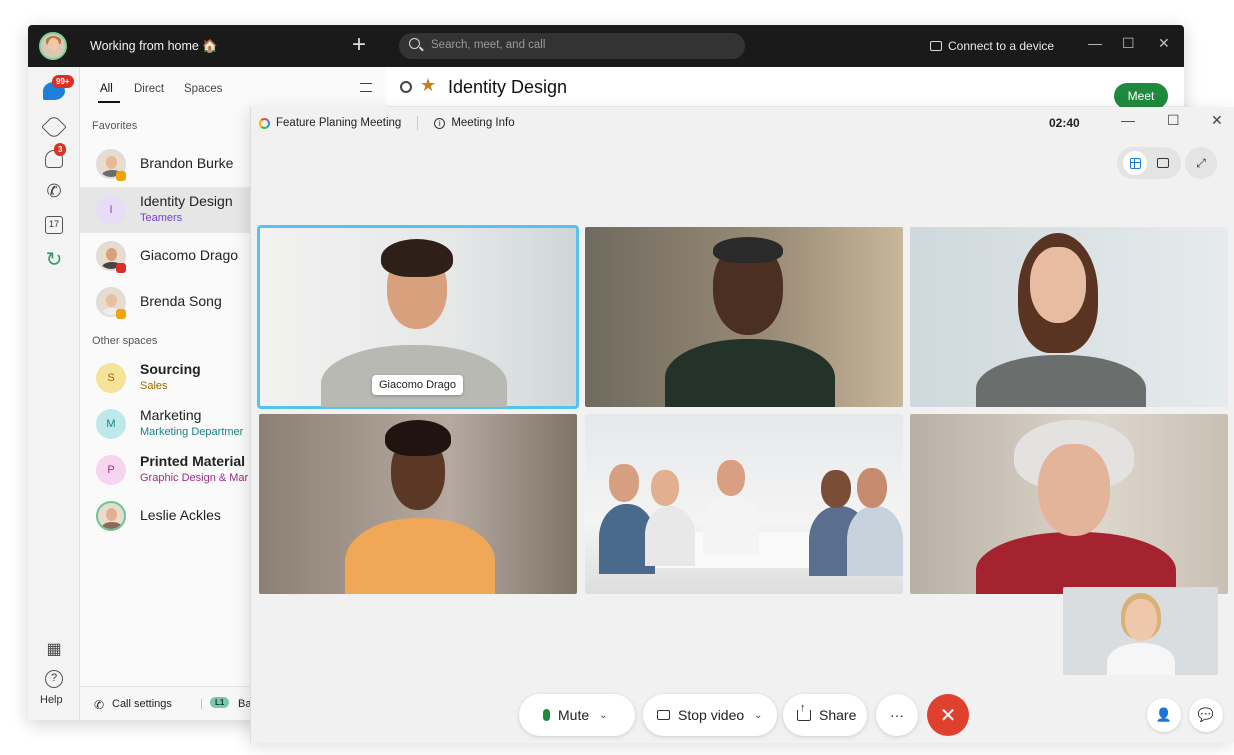 The width and height of the screenshot is (1234, 755). I want to click on meeting-minimize-button: —, so click(1128, 120).